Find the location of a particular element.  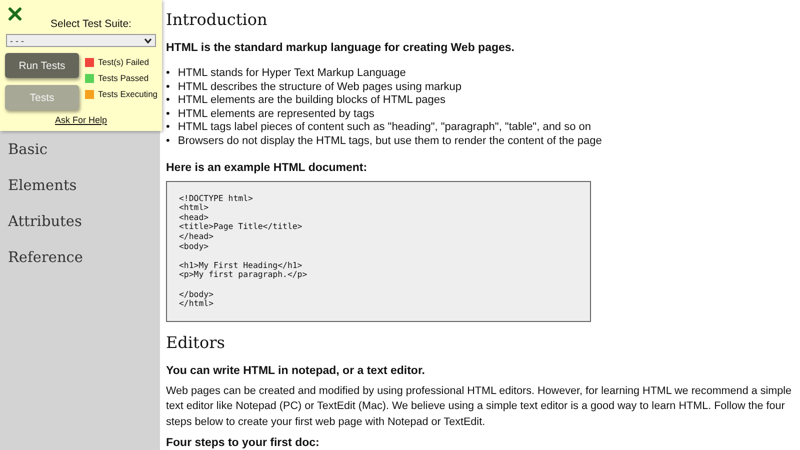

bold-paragraph: Here is an example HTML document: is located at coordinates (267, 168).